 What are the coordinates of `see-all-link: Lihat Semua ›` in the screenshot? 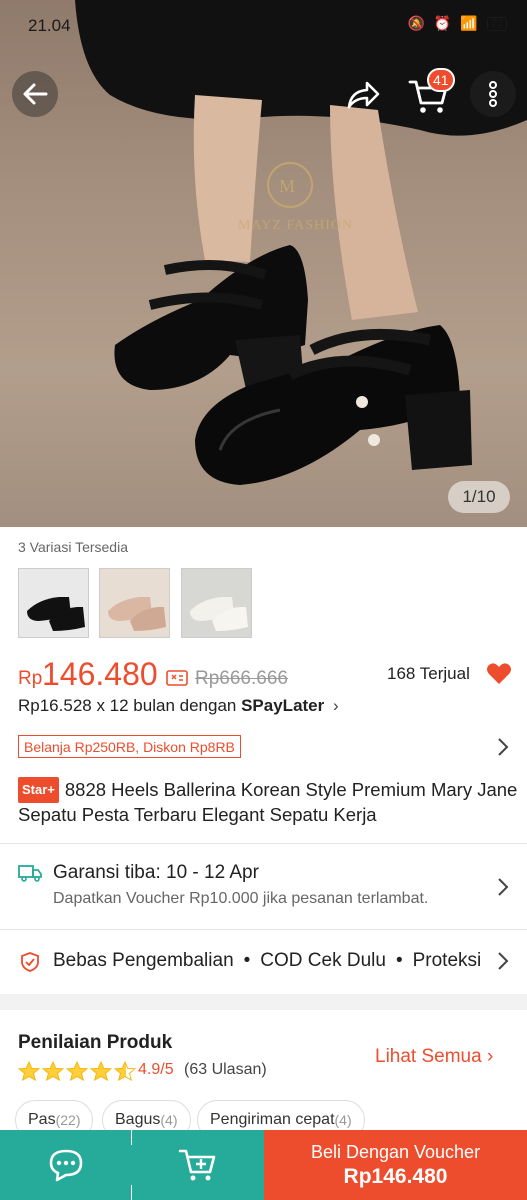 It's located at (434, 1057).